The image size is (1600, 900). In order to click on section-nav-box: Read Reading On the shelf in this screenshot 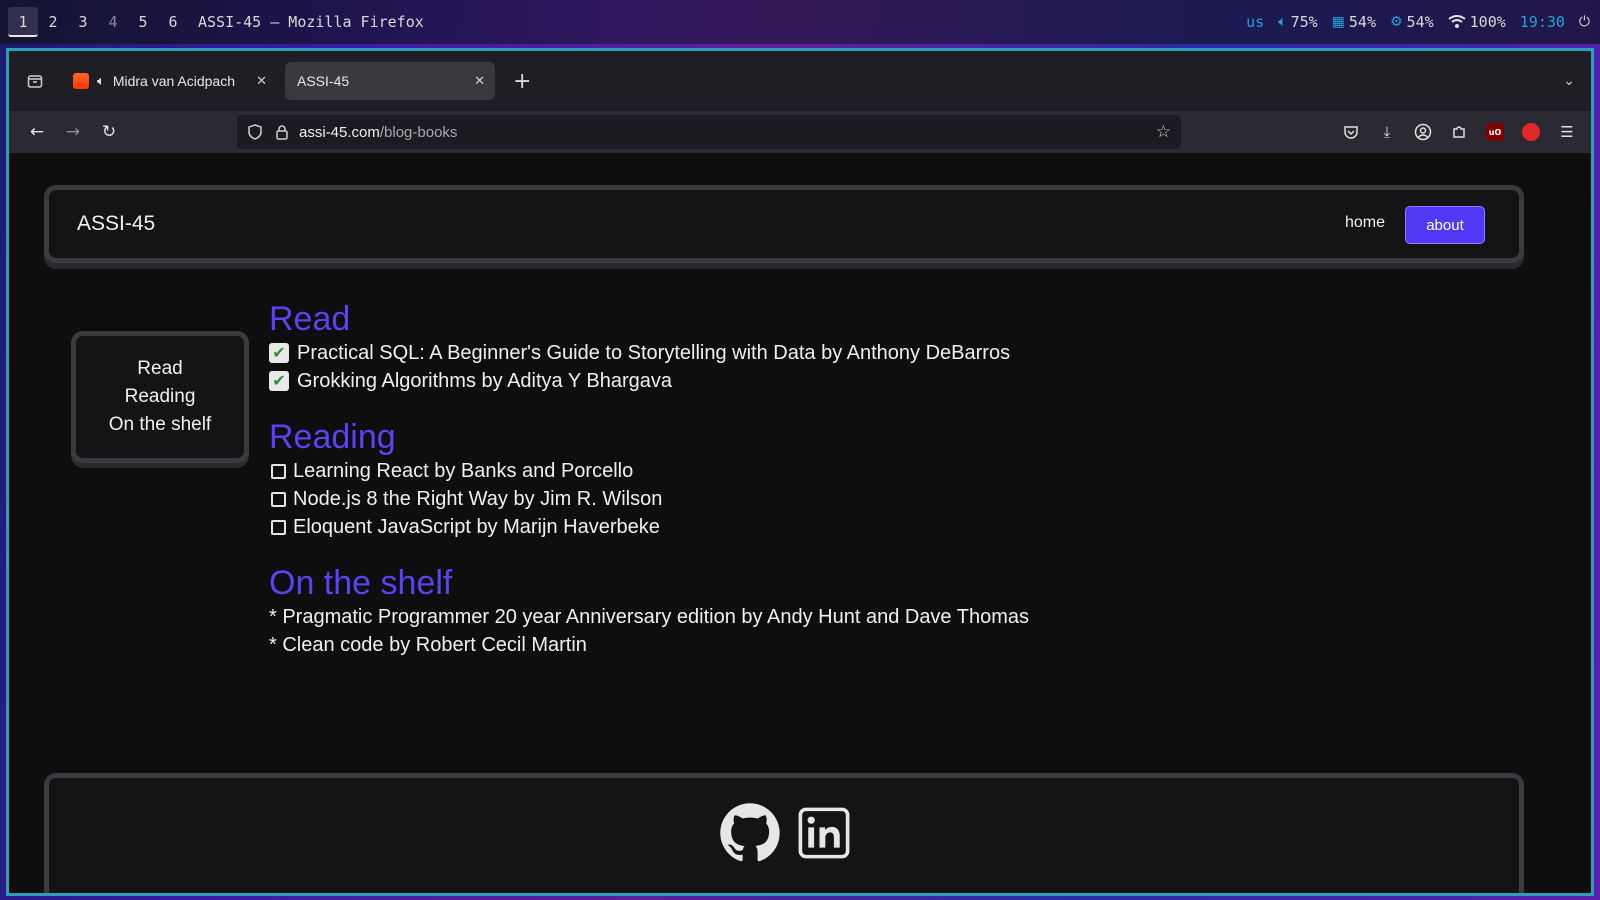, I will do `click(160, 397)`.